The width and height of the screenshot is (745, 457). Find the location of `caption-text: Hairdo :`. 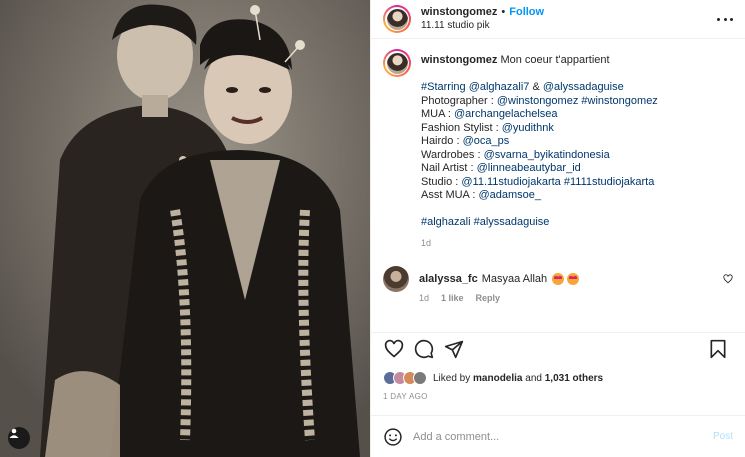

caption-text: Hairdo : is located at coordinates (442, 141).